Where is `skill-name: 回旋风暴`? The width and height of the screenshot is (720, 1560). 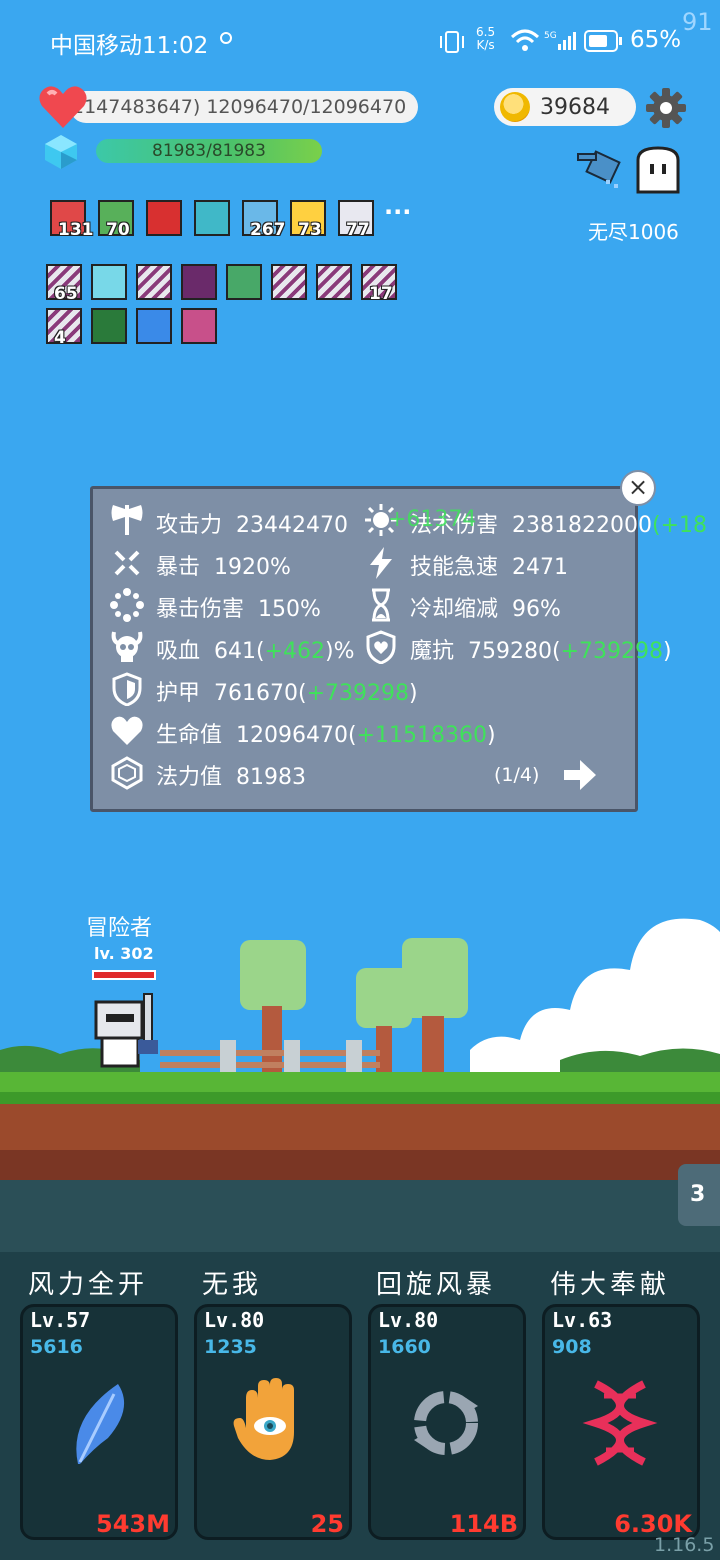 skill-name: 回旋风暴 is located at coordinates (436, 1285).